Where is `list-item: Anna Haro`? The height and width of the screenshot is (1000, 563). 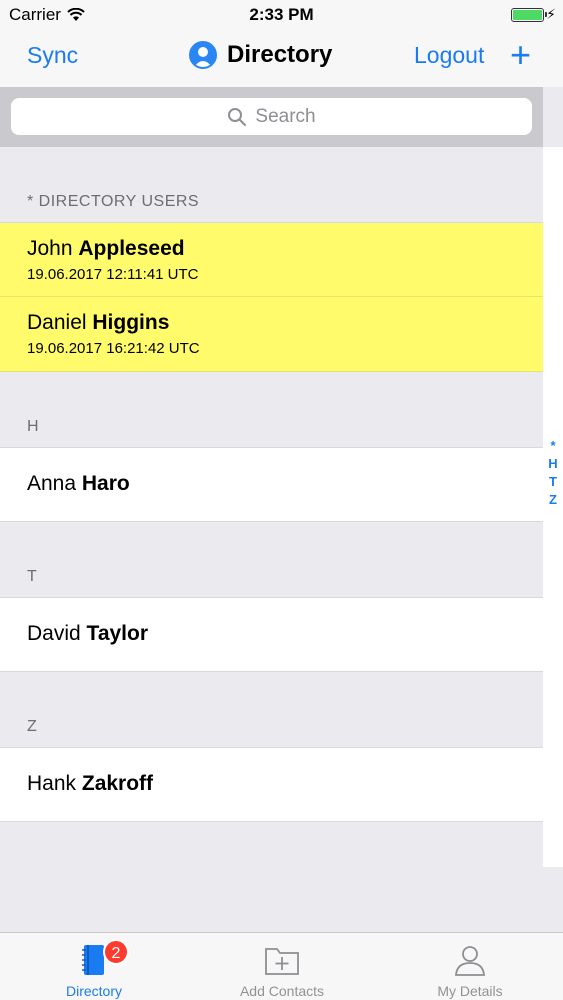
list-item: Anna Haro is located at coordinates (271, 484).